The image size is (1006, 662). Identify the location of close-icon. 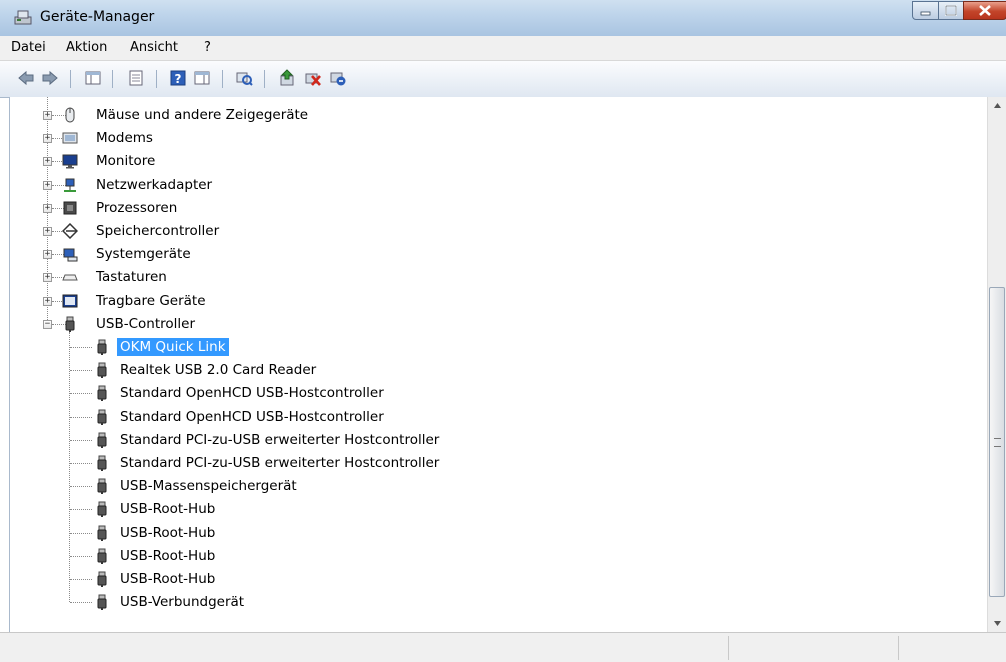
(985, 10).